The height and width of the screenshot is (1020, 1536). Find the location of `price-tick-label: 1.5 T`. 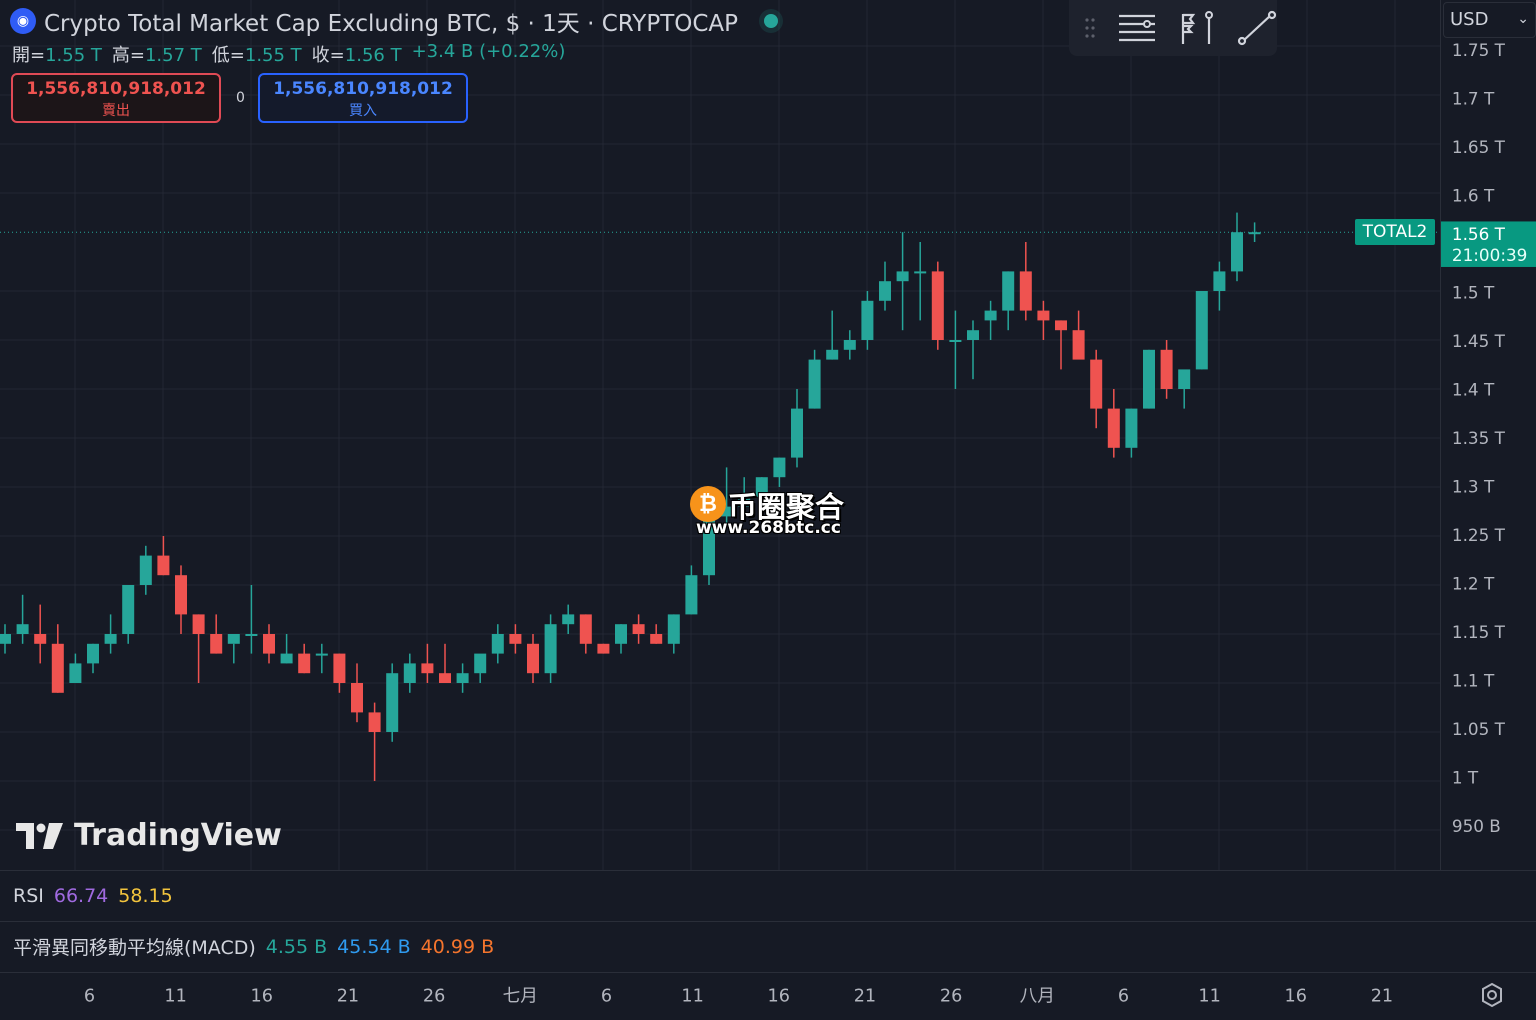

price-tick-label: 1.5 T is located at coordinates (1473, 292).